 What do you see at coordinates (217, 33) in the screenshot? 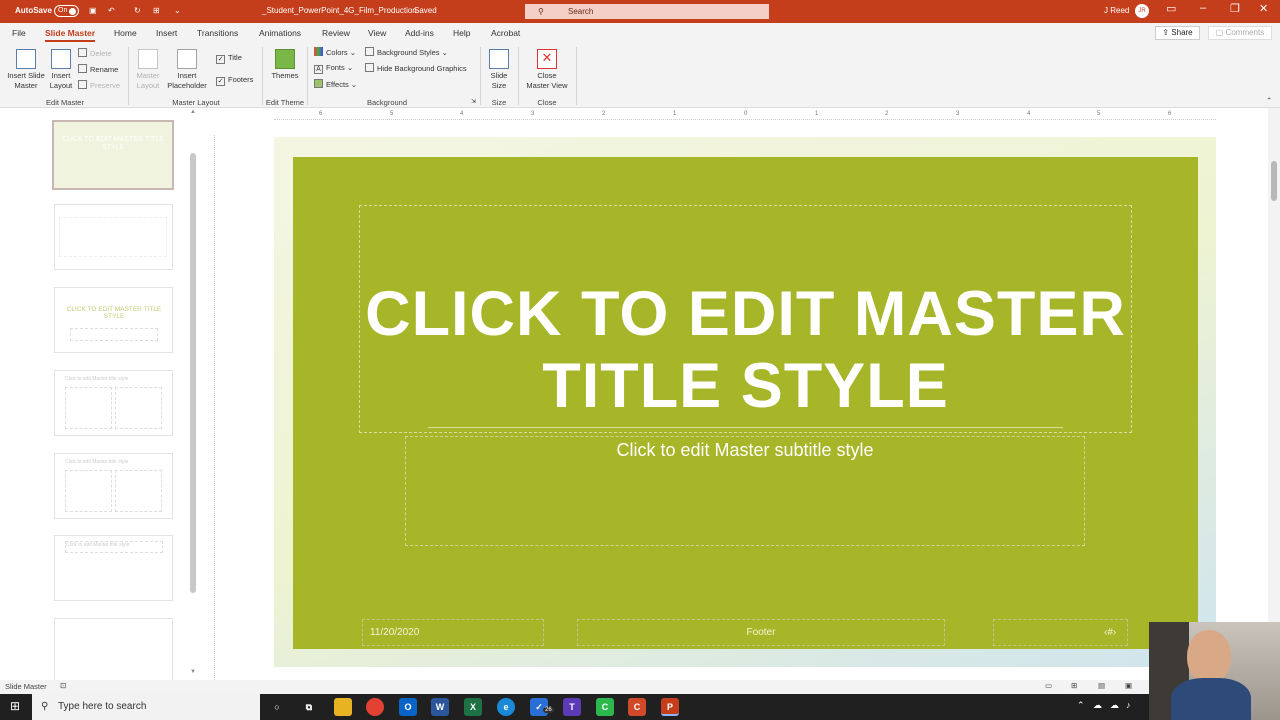
I see `tab-transitions: Transitions` at bounding box center [217, 33].